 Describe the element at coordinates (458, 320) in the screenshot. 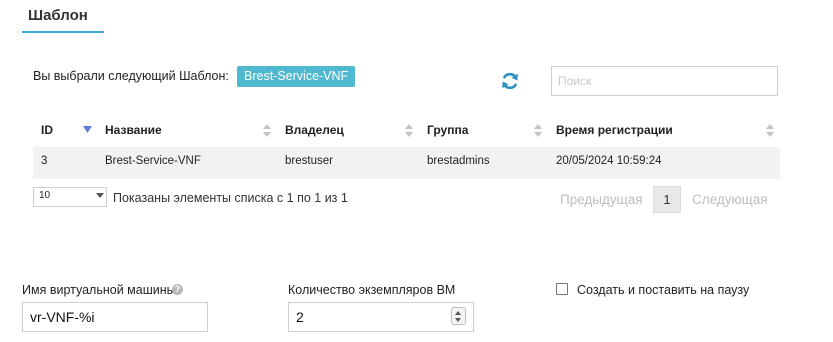

I see `stepper-down-icon` at that location.